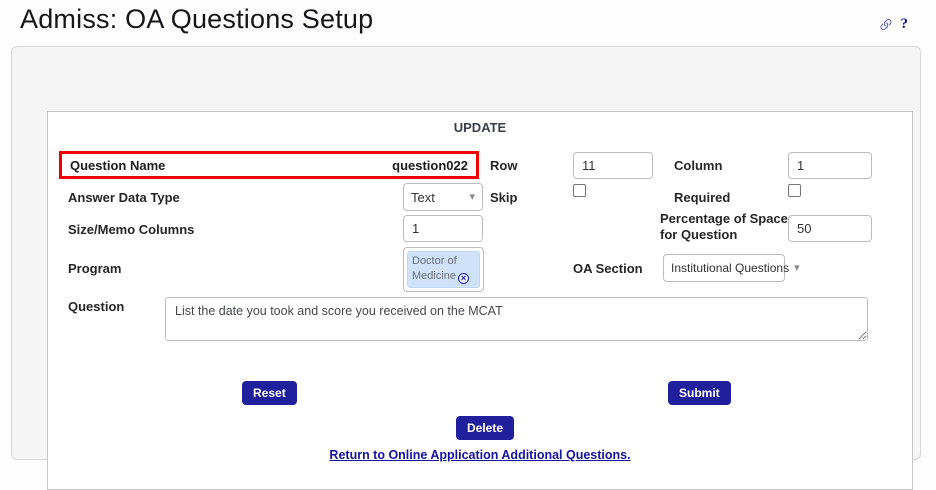  I want to click on percentage-space-label: Percentage of Space for Question, so click(724, 226).